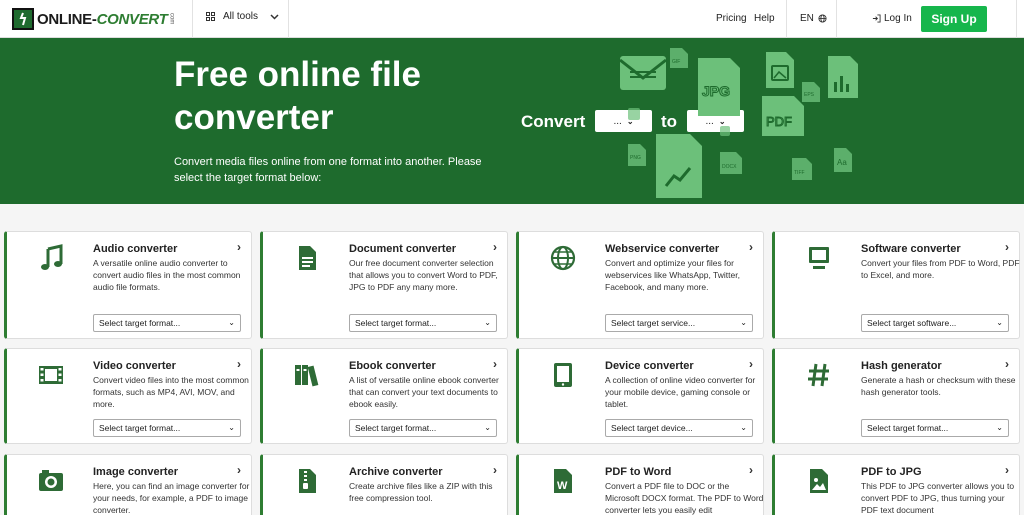 This screenshot has height=515, width=1024. What do you see at coordinates (954, 19) in the screenshot?
I see `signup-button: Sign Up` at bounding box center [954, 19].